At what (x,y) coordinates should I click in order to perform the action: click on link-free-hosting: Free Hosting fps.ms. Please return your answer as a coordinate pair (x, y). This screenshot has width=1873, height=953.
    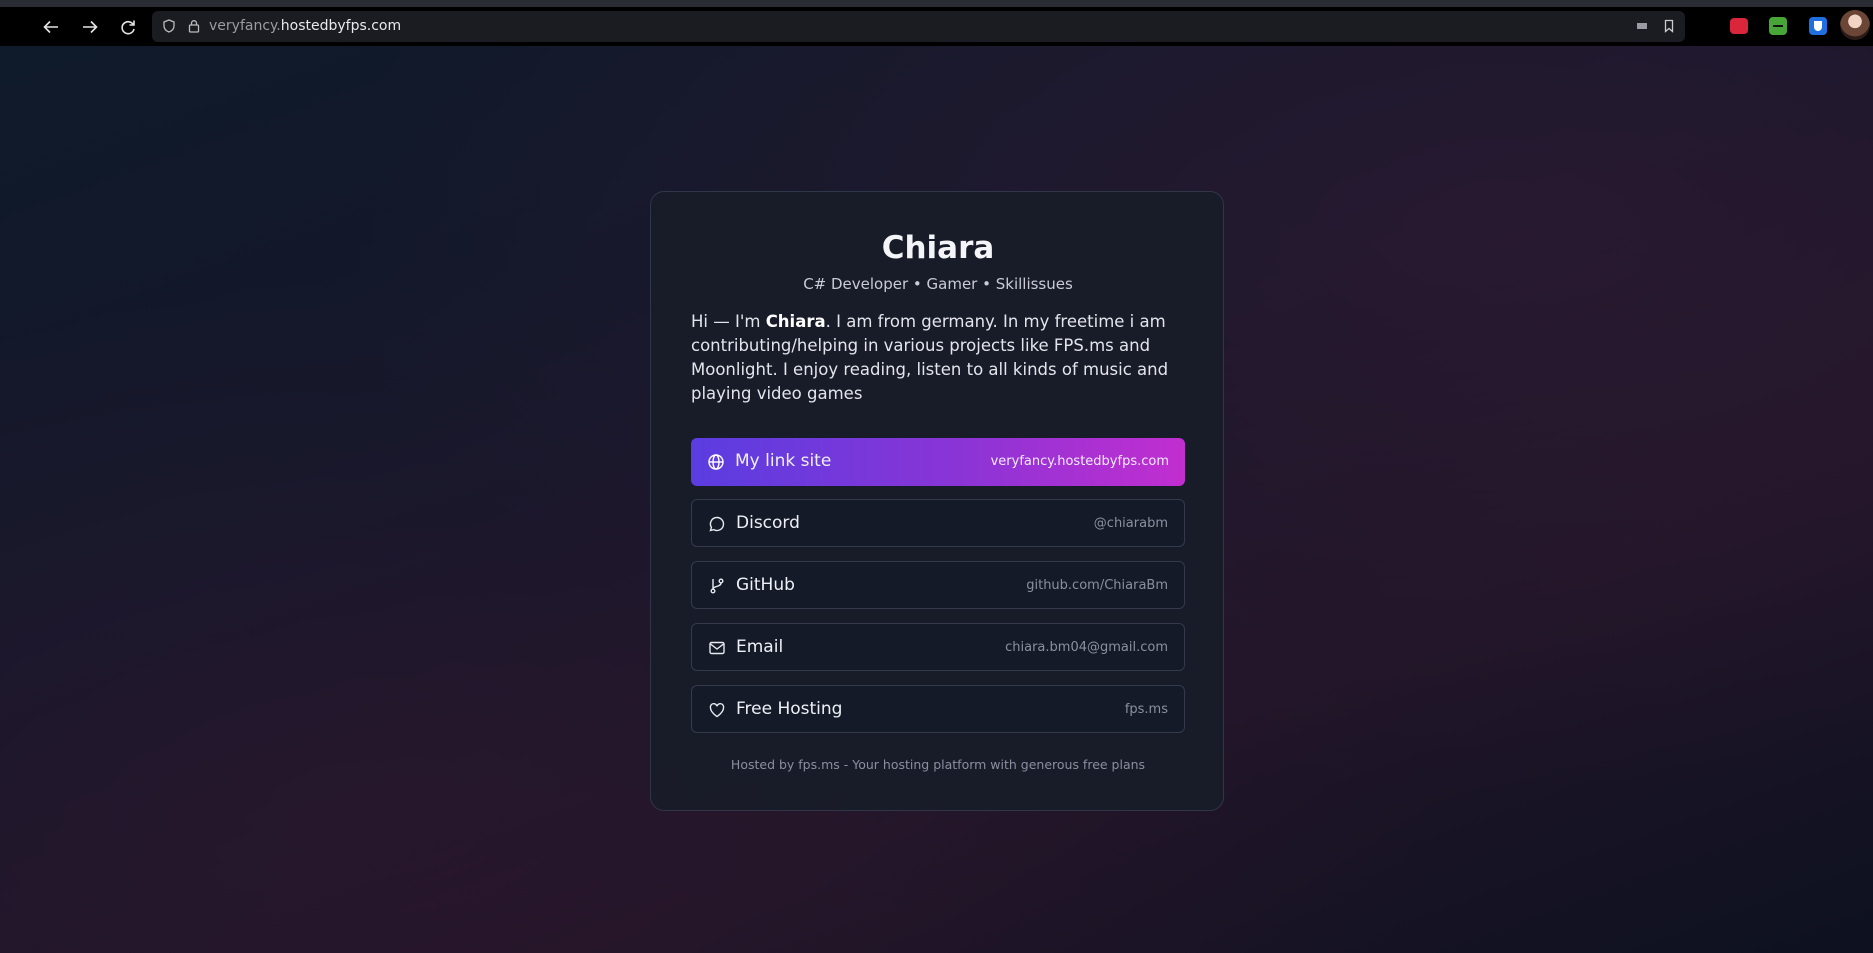
    Looking at the image, I should click on (938, 709).